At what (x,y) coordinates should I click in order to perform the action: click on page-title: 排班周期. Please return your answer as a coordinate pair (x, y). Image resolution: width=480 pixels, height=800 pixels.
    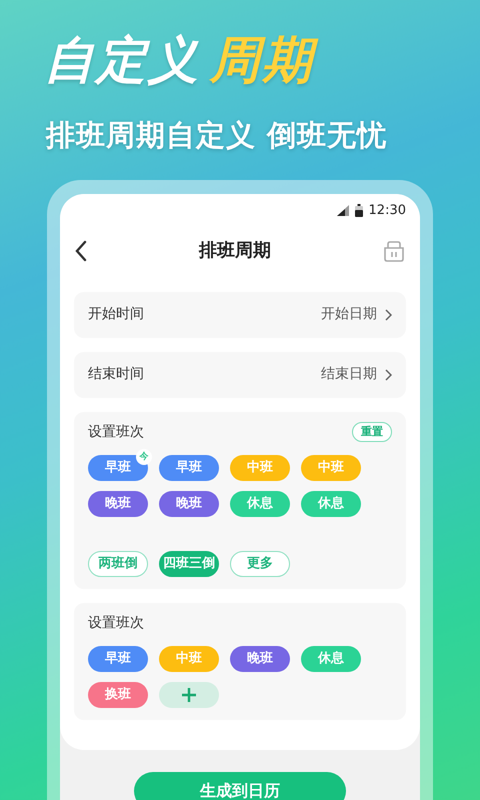
    Looking at the image, I should click on (235, 251).